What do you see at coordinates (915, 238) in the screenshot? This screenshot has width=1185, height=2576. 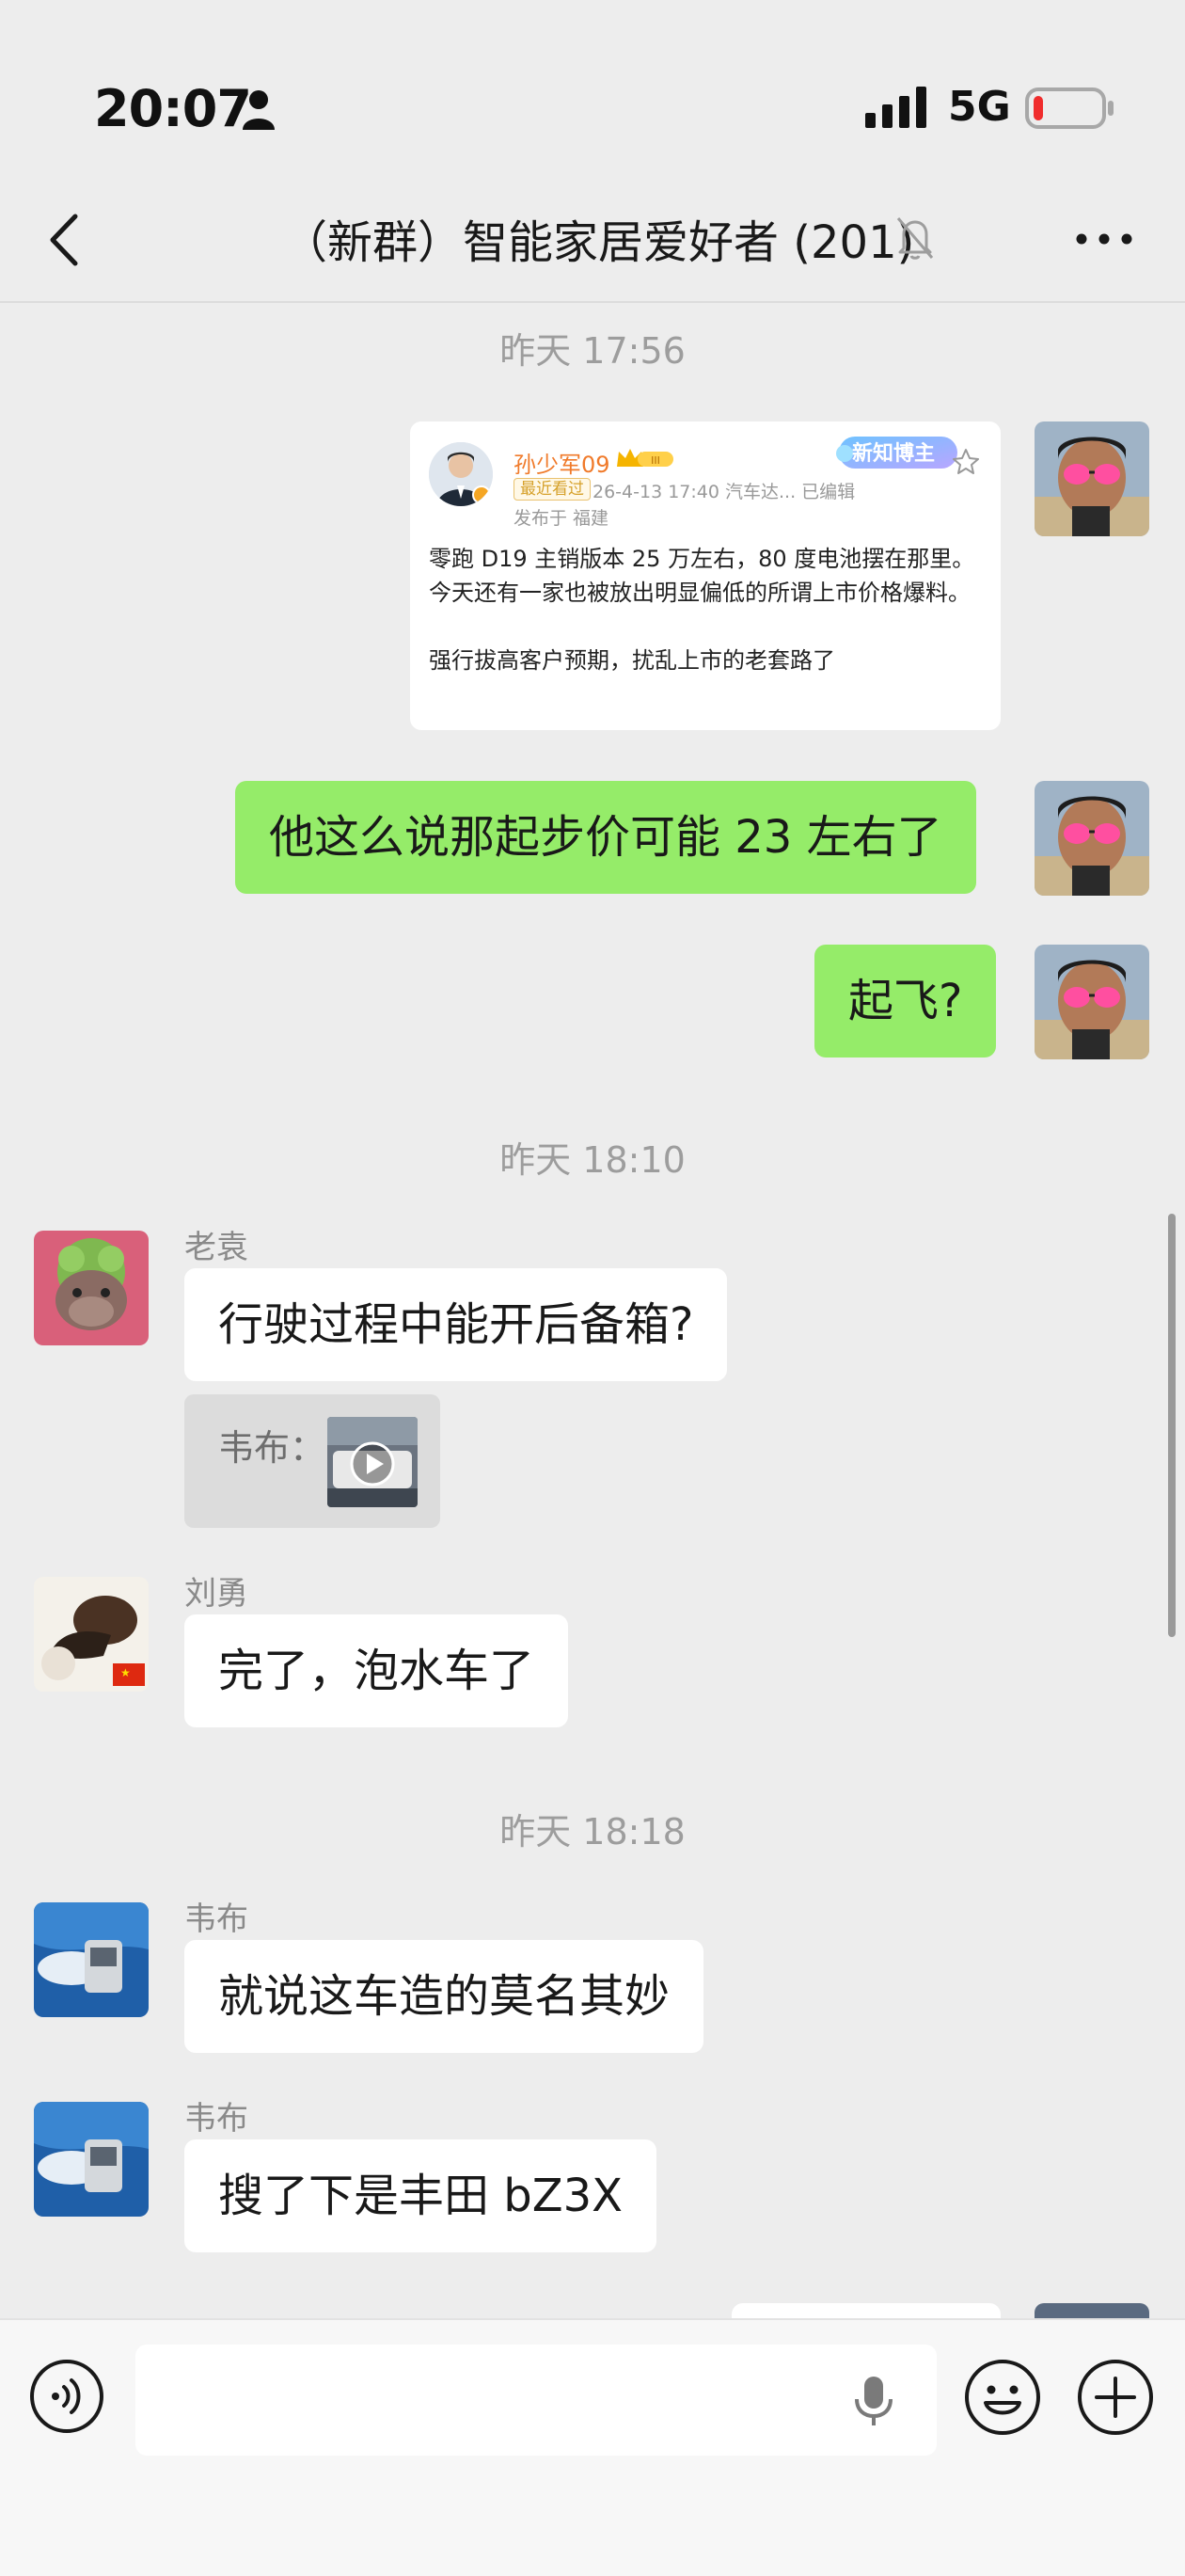 I see `bell-slash-icon` at bounding box center [915, 238].